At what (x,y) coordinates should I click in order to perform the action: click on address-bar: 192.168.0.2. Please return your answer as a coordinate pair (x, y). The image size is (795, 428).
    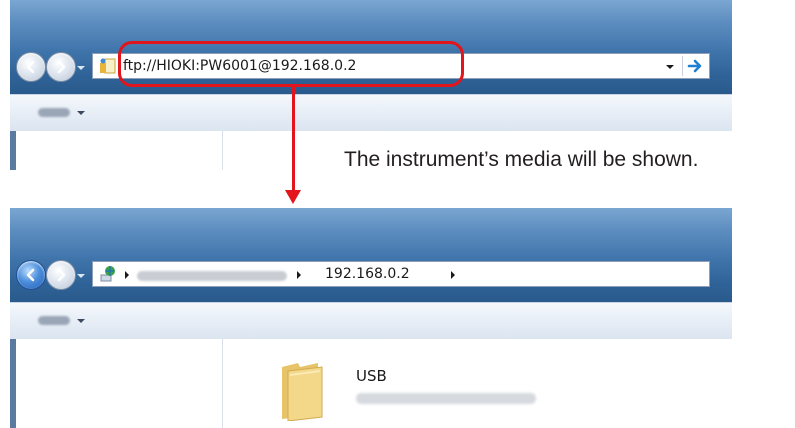
    Looking at the image, I should click on (401, 274).